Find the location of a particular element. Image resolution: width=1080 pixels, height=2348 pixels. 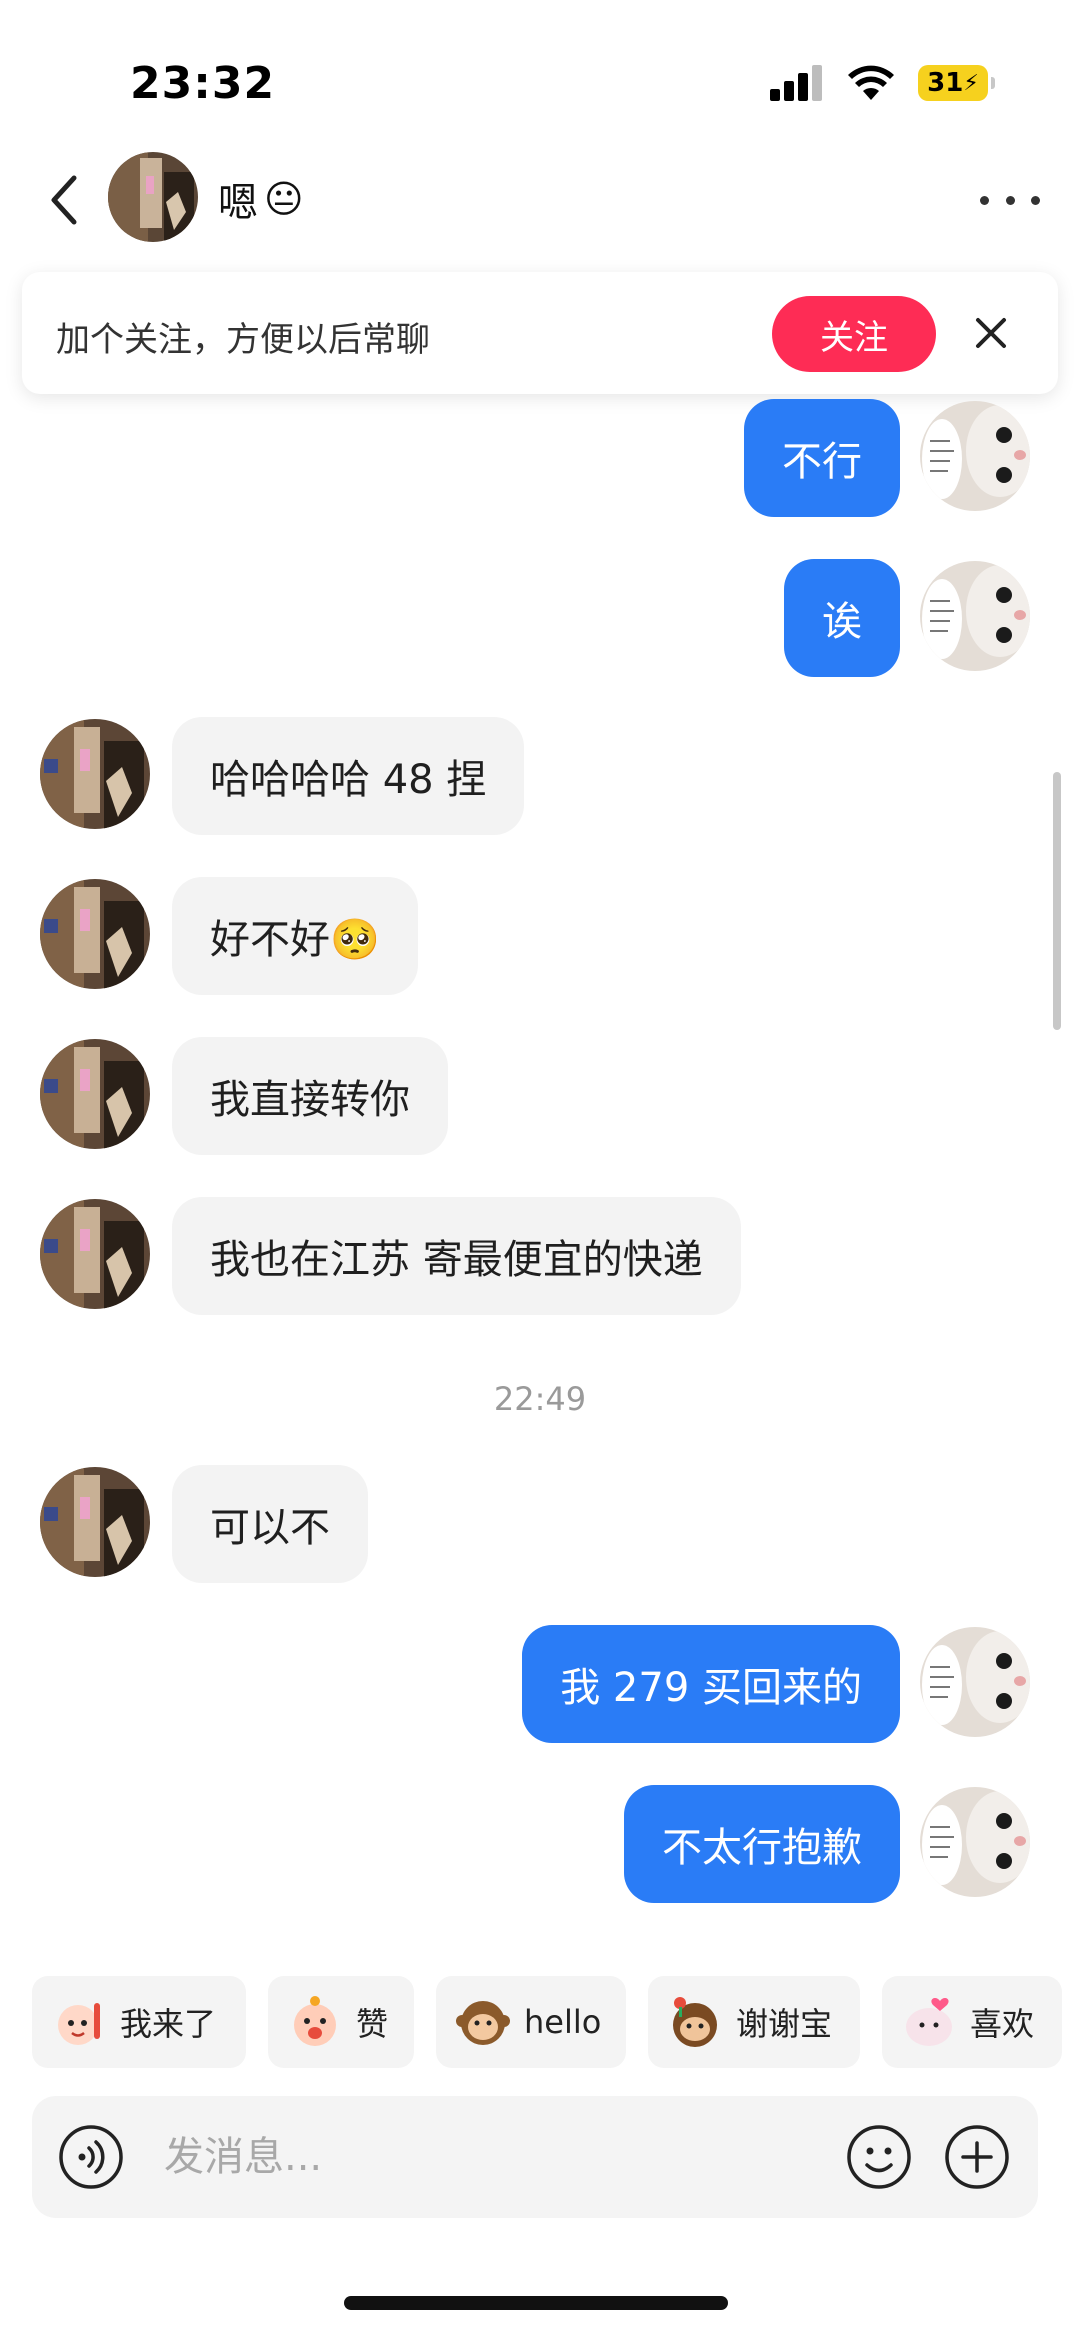

quick-reply-label: 赞 is located at coordinates (372, 2024).